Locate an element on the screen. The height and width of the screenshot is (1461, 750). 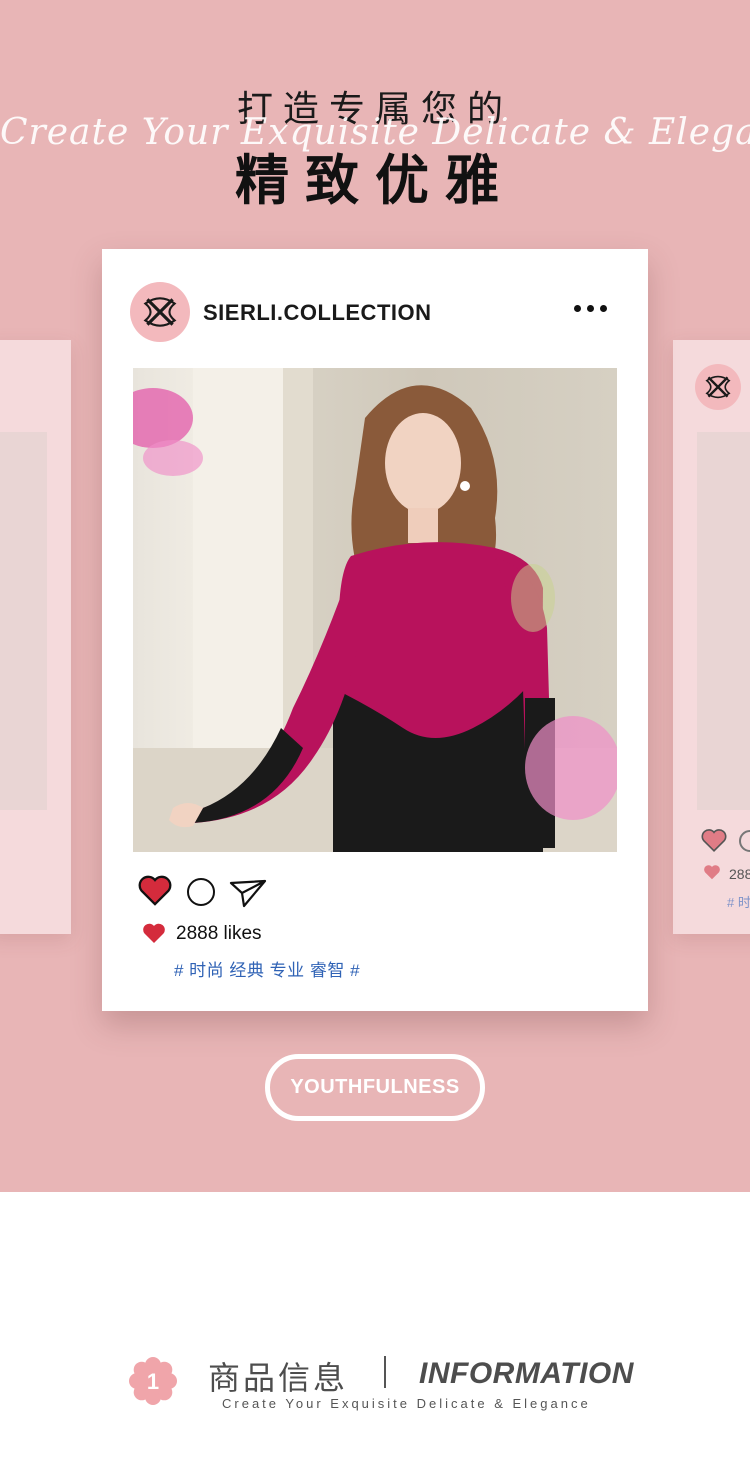
previous-post-card is located at coordinates (35, 637).